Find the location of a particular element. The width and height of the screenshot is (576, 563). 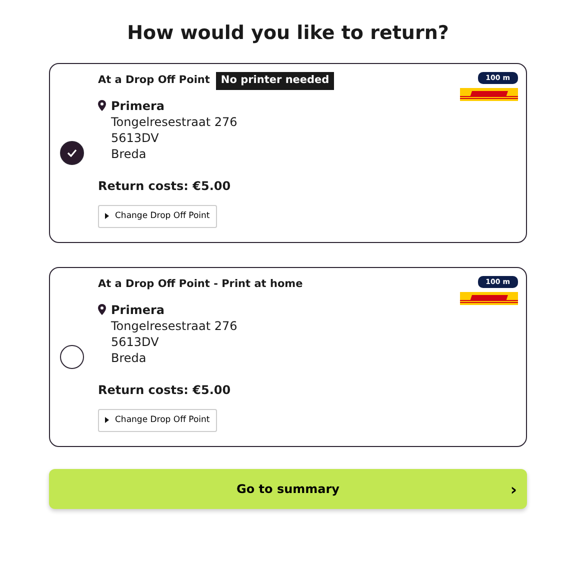

chevron-icon: › is located at coordinates (513, 490).